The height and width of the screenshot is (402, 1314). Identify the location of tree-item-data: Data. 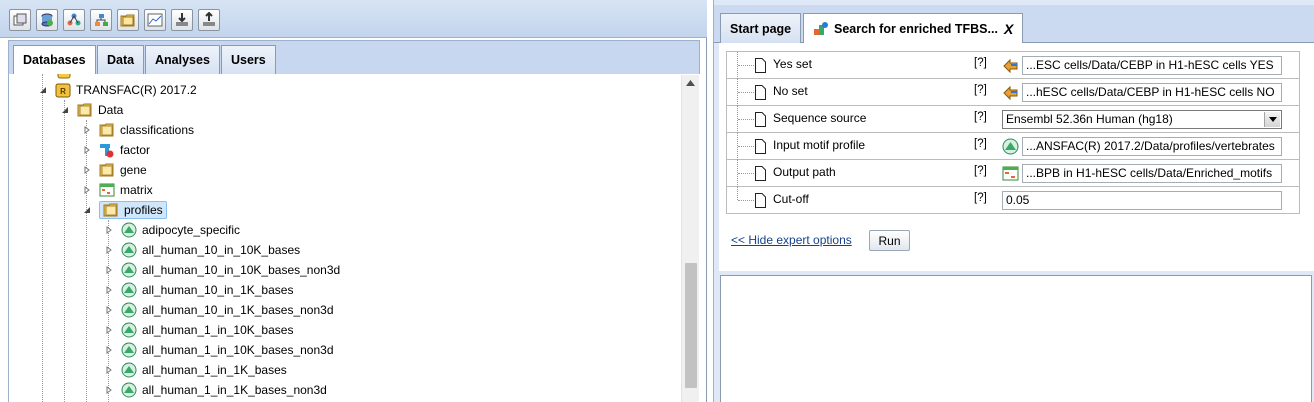
(92, 110).